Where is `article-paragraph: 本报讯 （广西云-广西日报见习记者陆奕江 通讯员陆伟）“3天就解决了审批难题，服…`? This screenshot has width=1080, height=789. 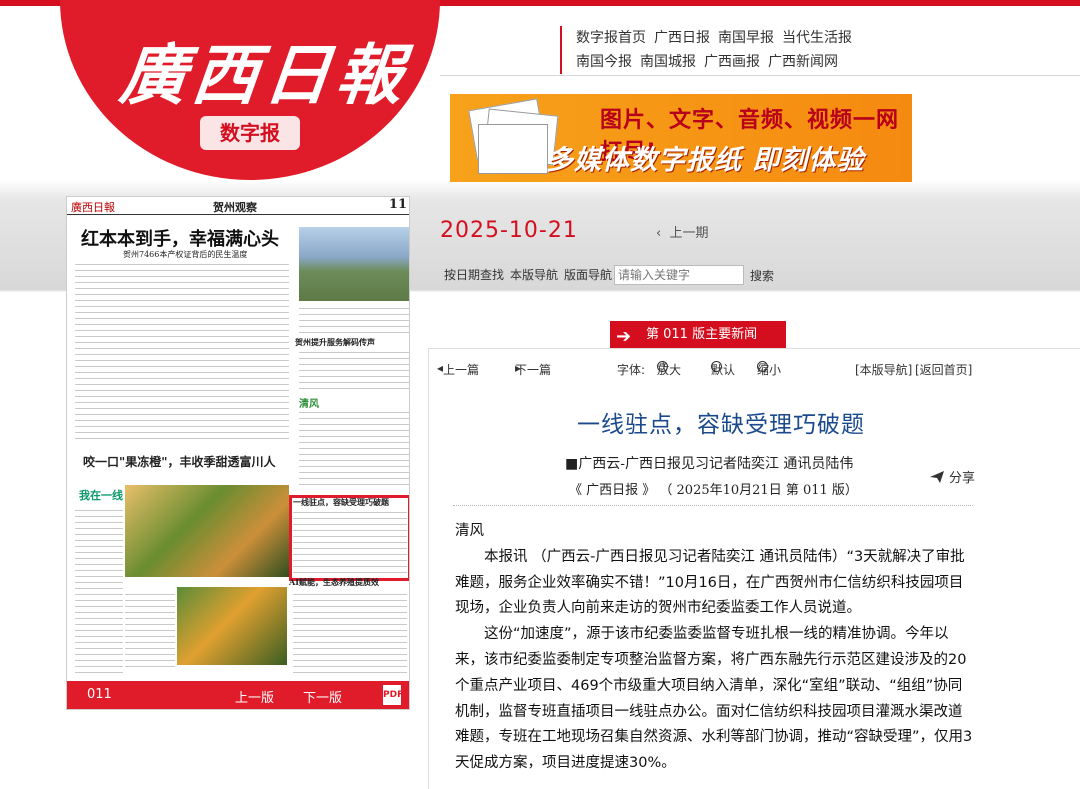 article-paragraph: 本报讯 （广西云-广西日报见习记者陆奕江 通讯员陆伟）“3天就解决了审批难题，服… is located at coordinates (710, 582).